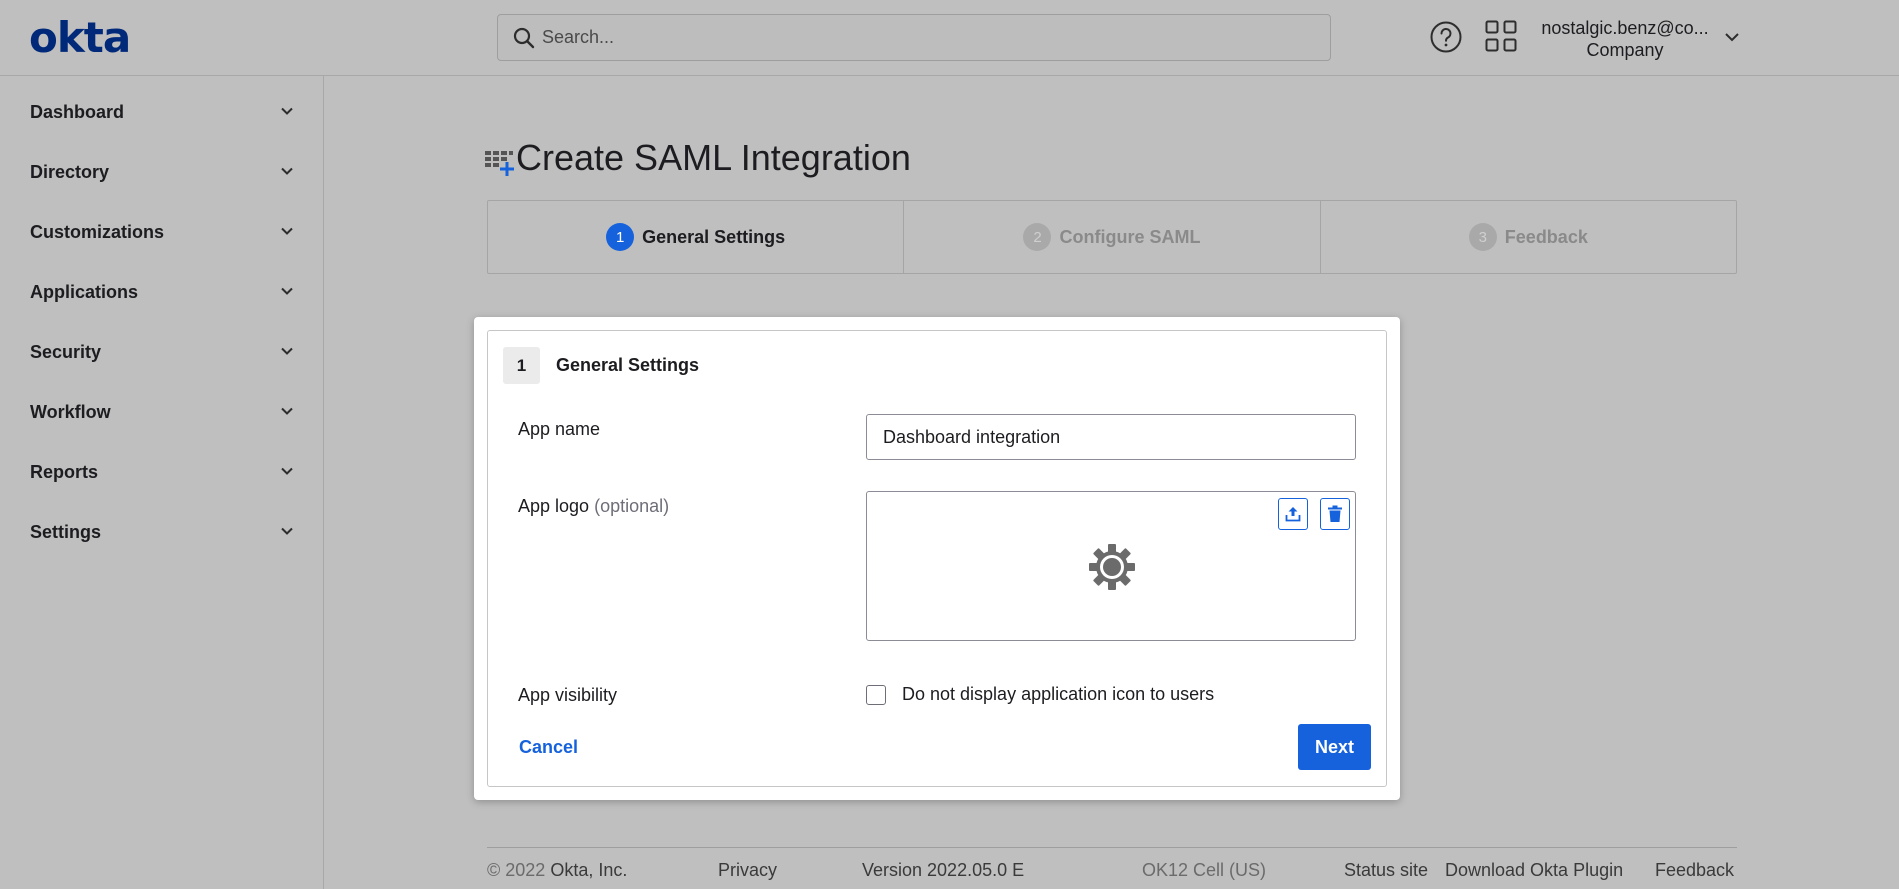  I want to click on step-feedback: 3 Feedback, so click(1528, 237).